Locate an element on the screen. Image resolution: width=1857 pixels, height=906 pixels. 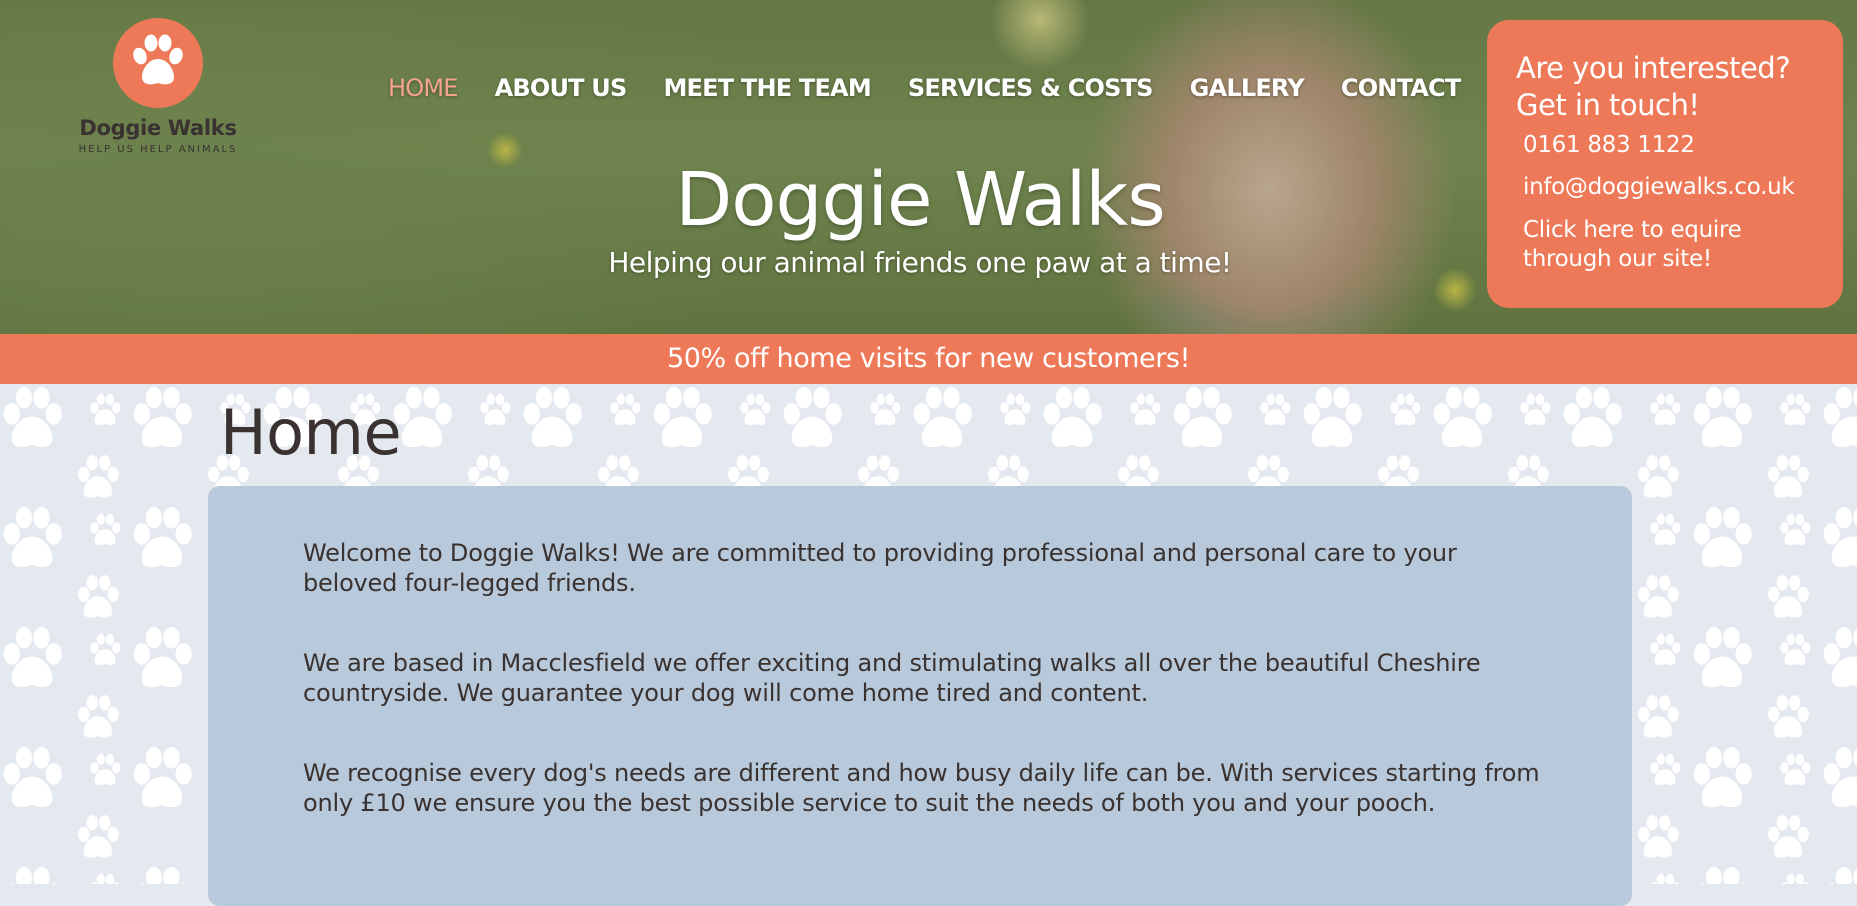
contact-phone: 0161 883 1122 is located at coordinates (1609, 145).